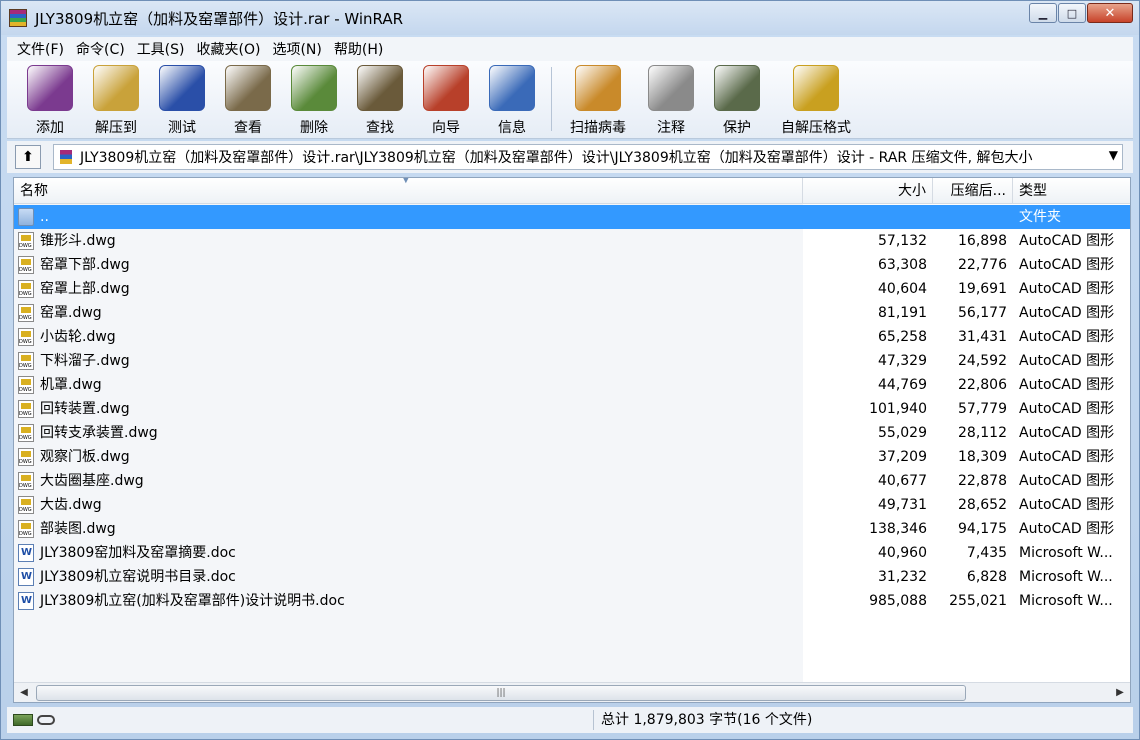  I want to click on toolbar-button-comment: 注释, so click(671, 101).